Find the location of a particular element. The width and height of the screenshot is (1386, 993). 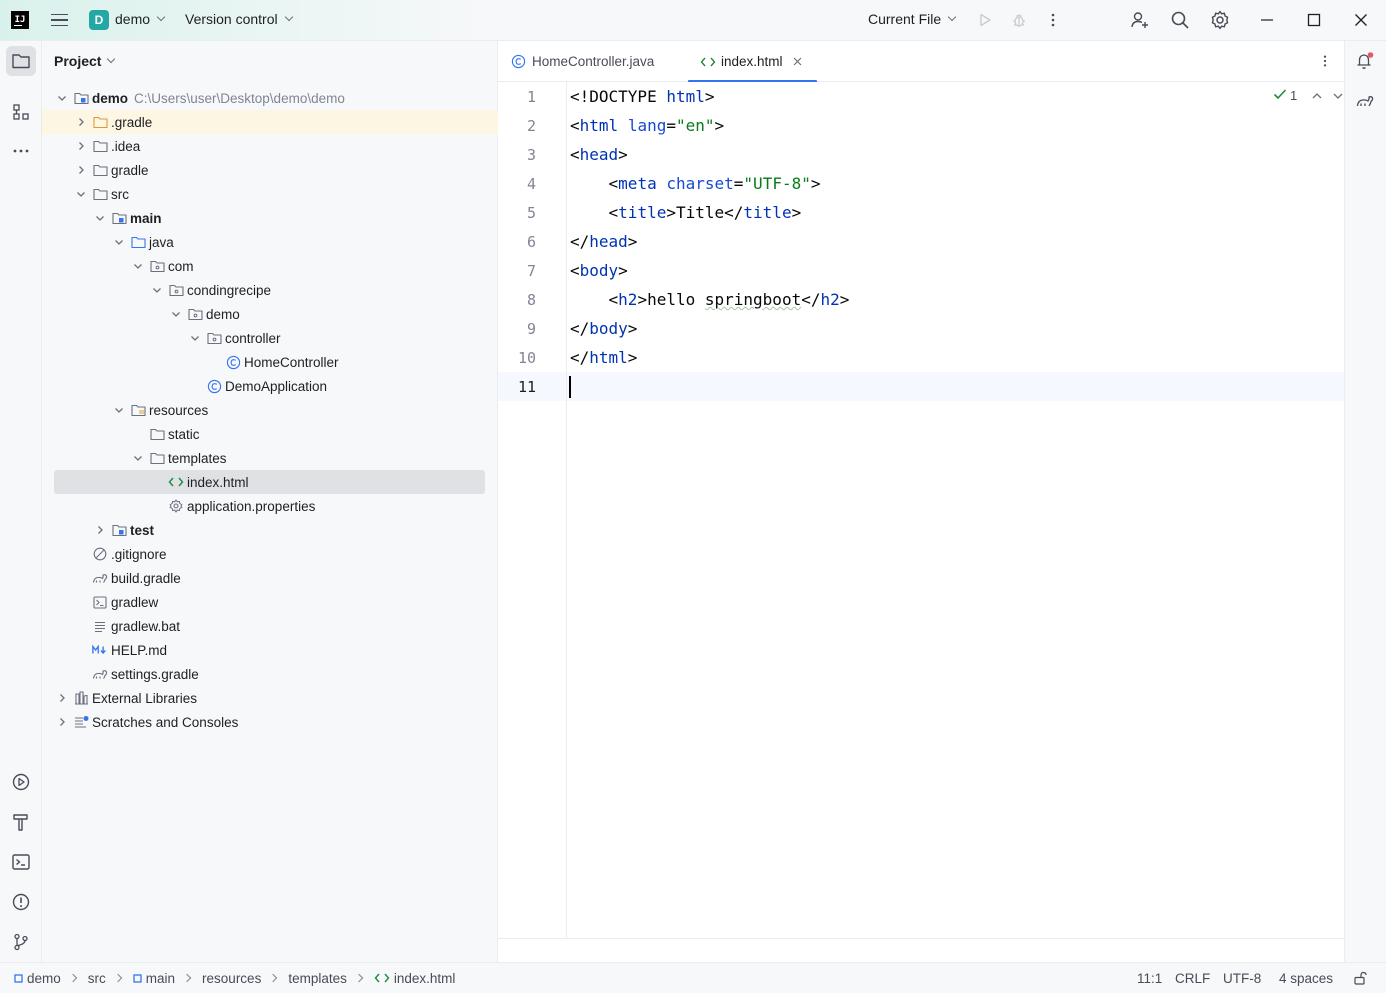

tree-item: test is located at coordinates (270, 530).